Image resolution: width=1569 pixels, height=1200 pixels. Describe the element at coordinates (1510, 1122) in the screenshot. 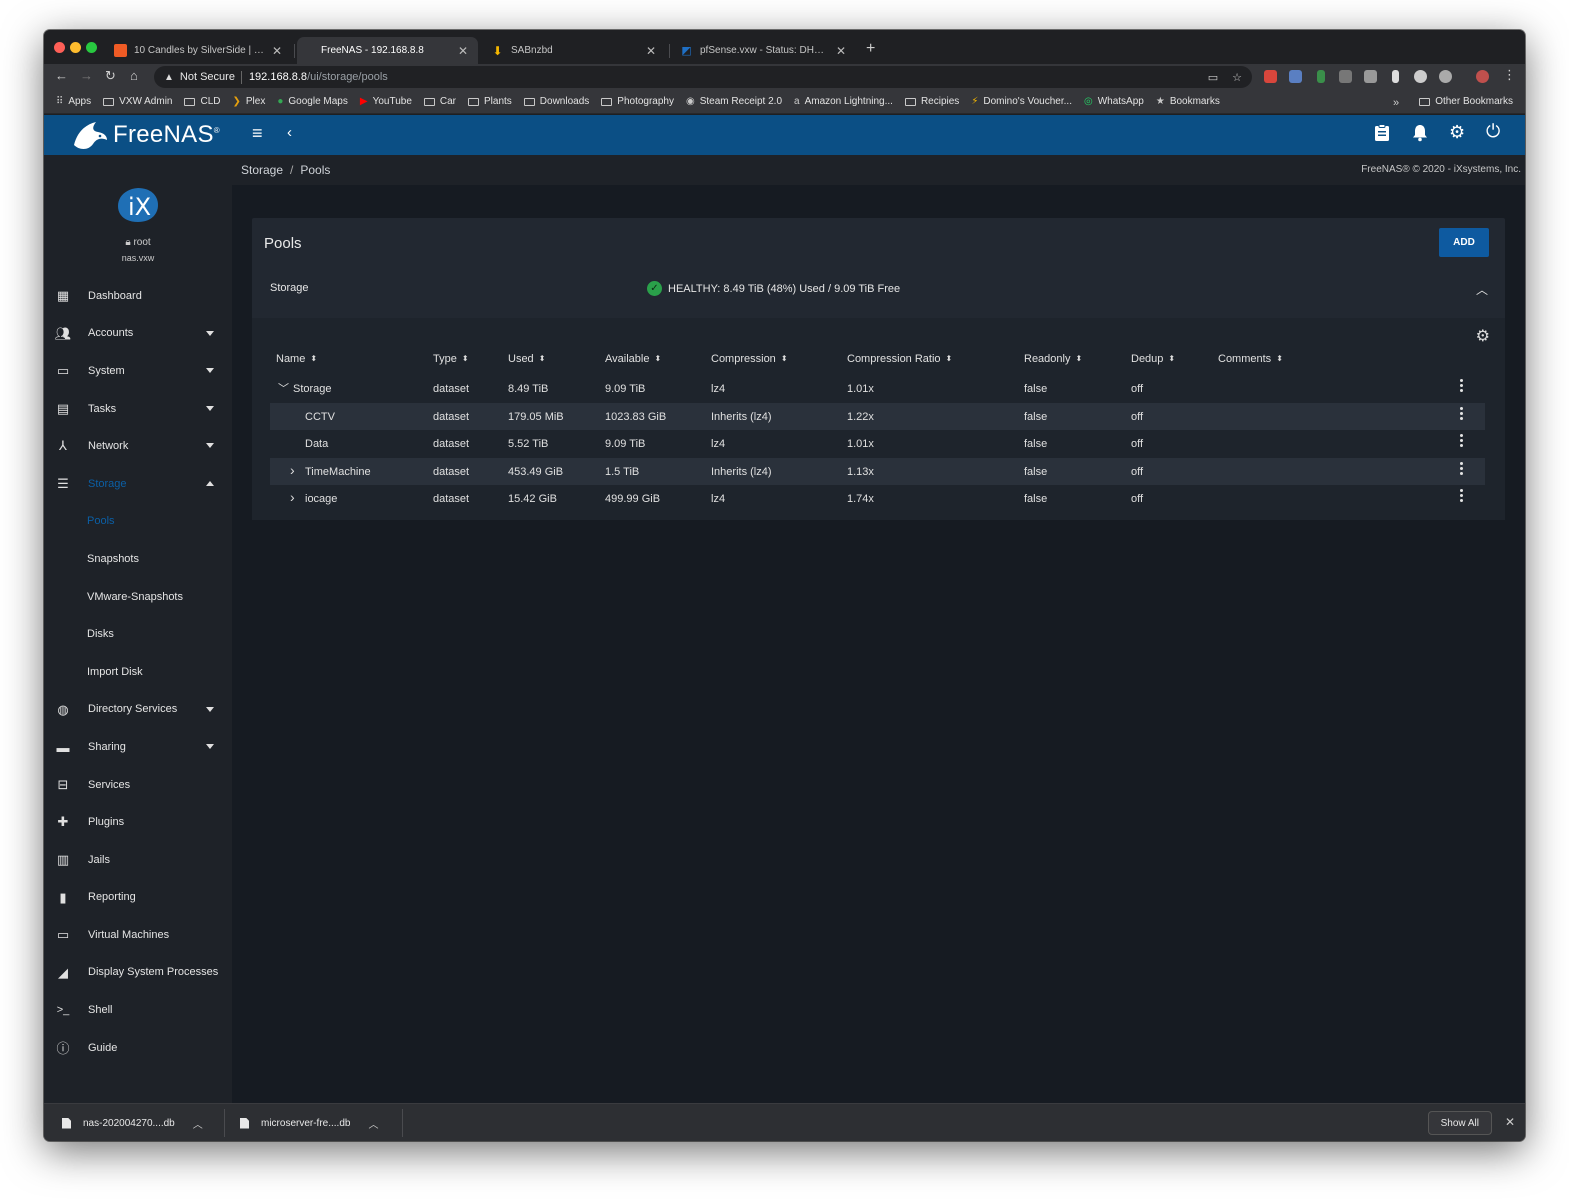

I see `close-downloads-icon: ✕` at that location.